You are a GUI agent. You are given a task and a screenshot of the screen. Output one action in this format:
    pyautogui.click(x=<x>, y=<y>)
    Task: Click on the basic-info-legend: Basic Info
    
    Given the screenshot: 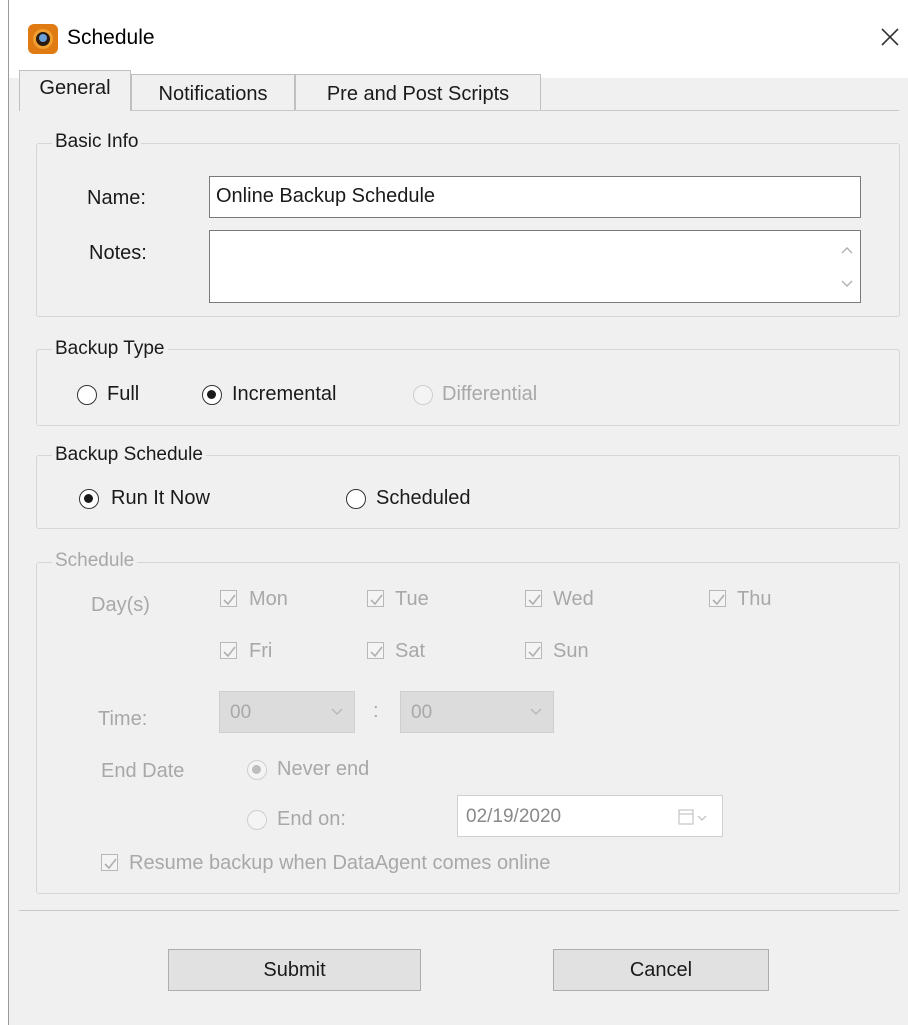 What is the action you would take?
    pyautogui.click(x=97, y=142)
    